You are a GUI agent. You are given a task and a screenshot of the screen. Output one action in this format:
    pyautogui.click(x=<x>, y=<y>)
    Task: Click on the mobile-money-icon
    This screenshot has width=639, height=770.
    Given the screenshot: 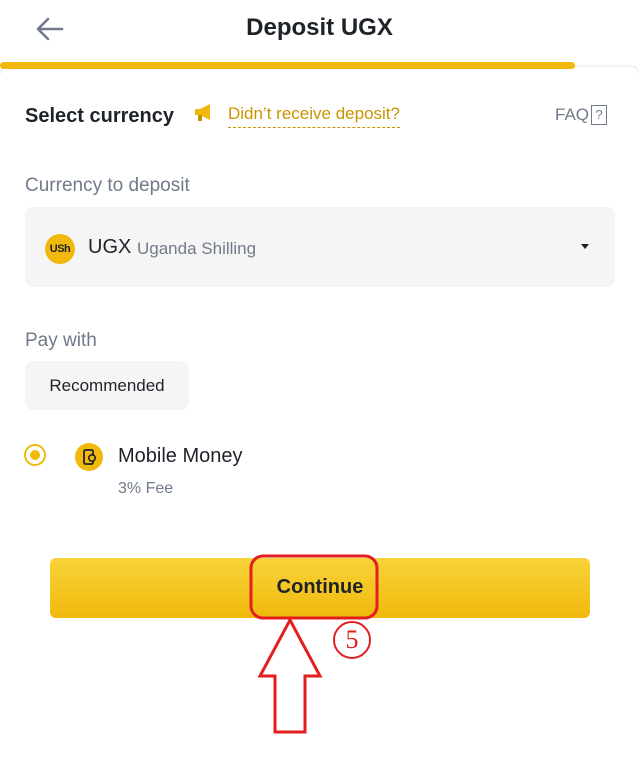 What is the action you would take?
    pyautogui.click(x=89, y=457)
    